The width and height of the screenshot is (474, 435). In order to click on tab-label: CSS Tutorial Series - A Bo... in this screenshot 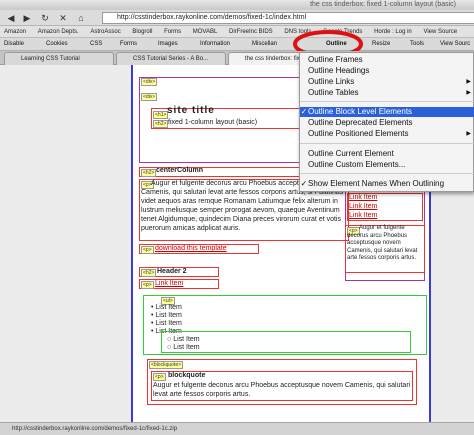, I will do `click(171, 59)`.